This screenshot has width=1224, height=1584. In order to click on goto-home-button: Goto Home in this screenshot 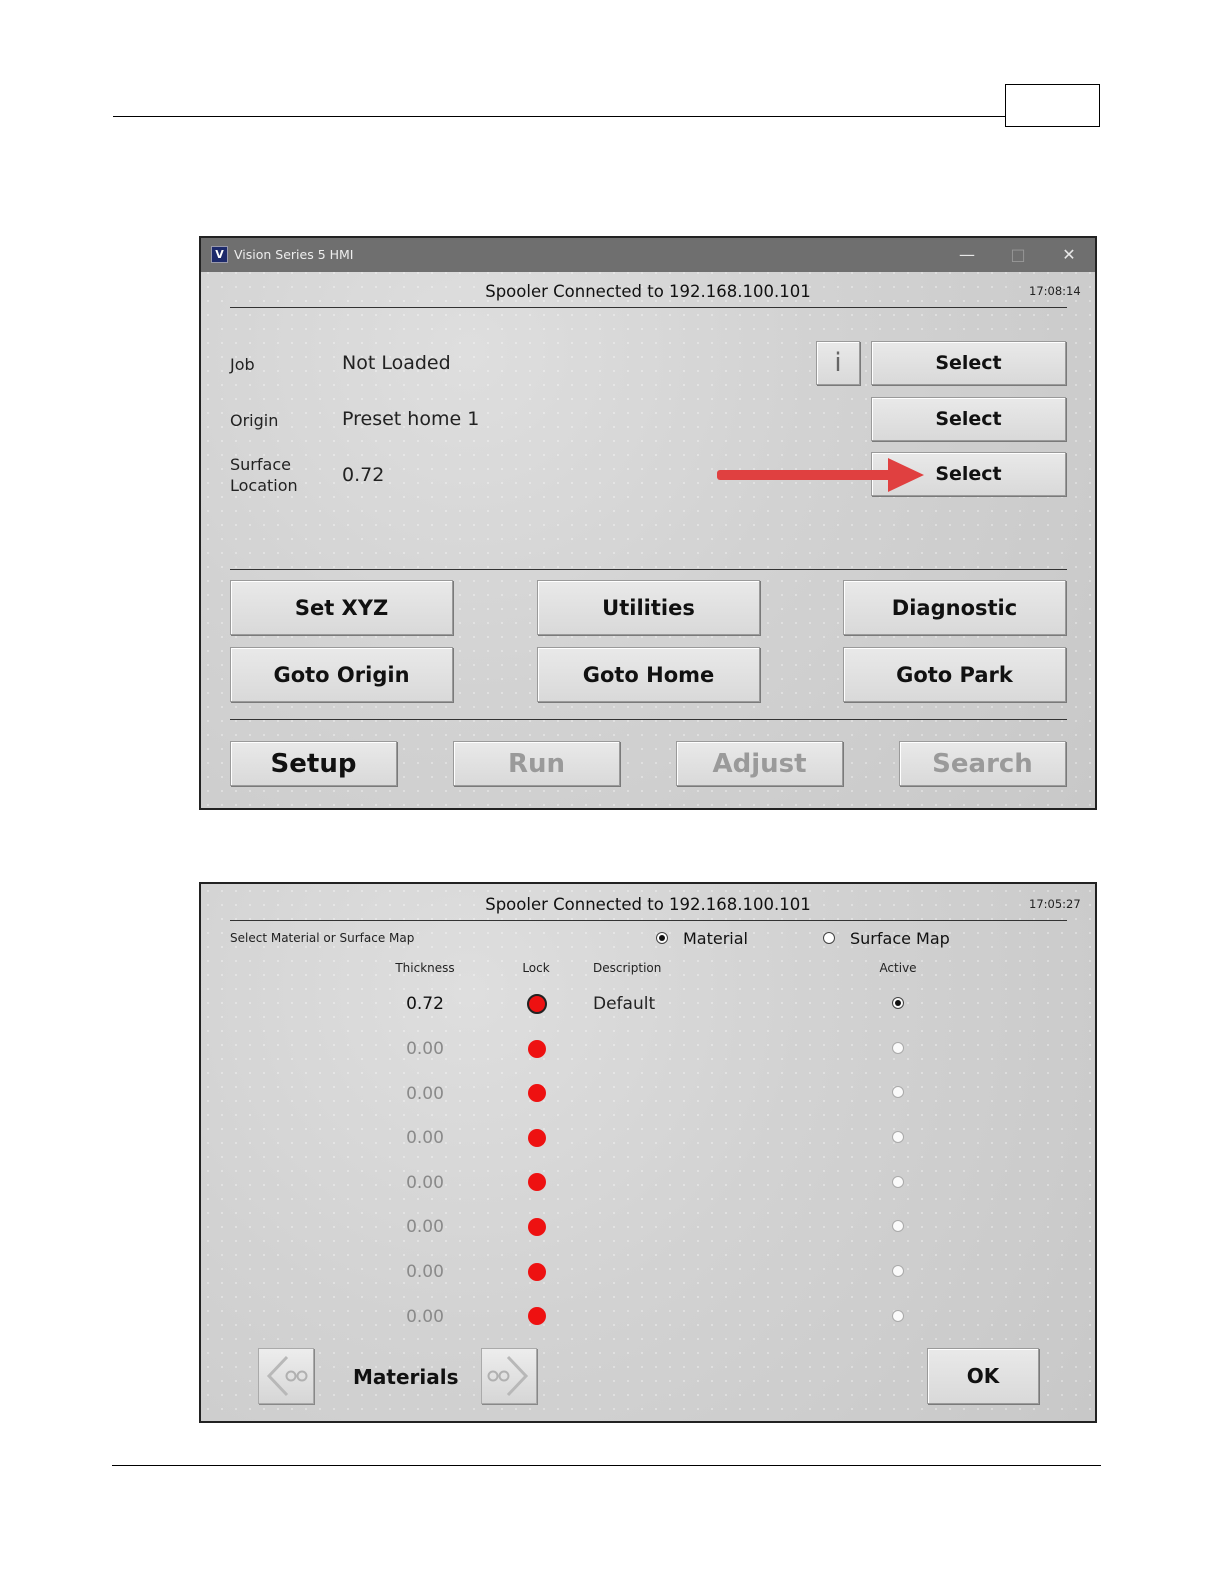, I will do `click(648, 674)`.